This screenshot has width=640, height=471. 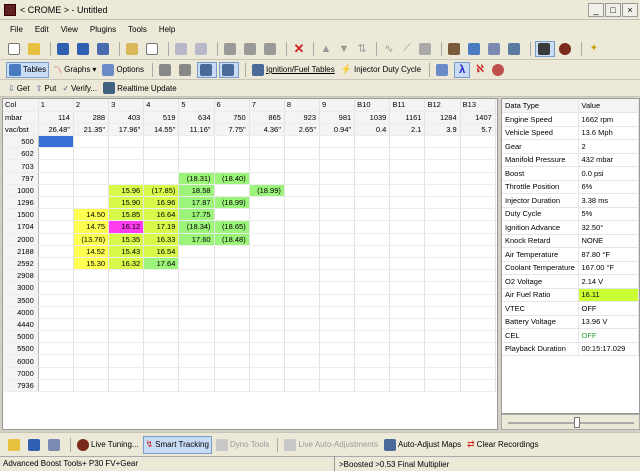 What do you see at coordinates (455, 49) in the screenshot?
I see `calculator-button` at bounding box center [455, 49].